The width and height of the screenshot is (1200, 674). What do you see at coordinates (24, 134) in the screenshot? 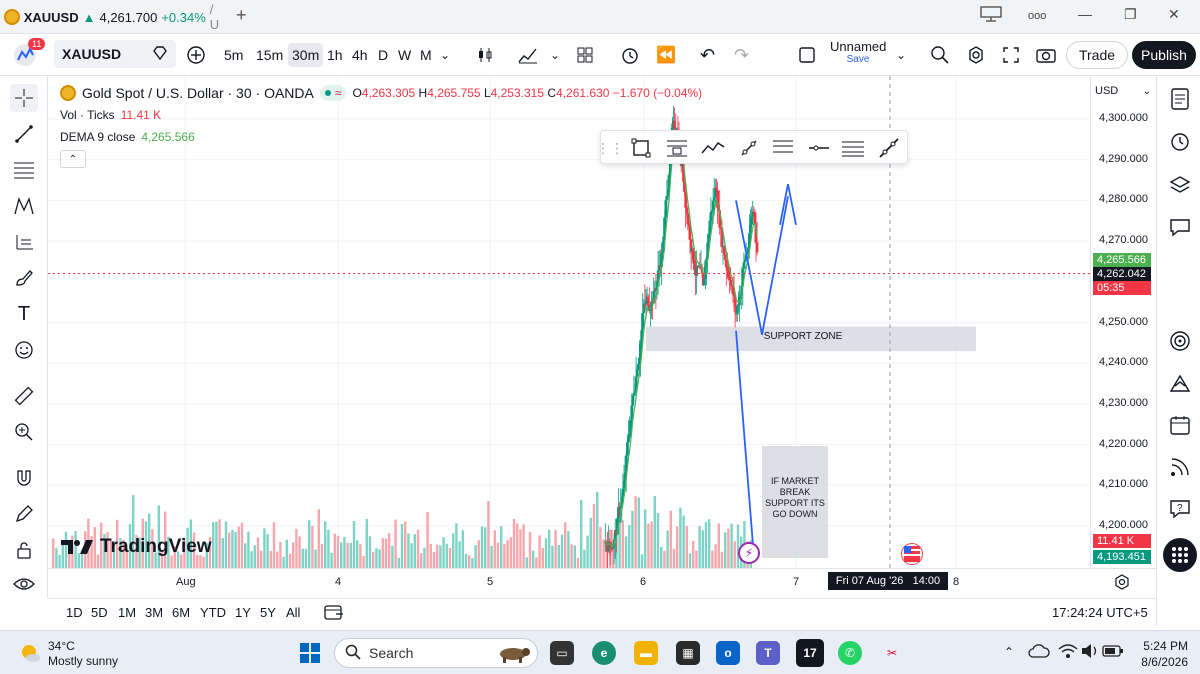
I see `trend-line-icon` at bounding box center [24, 134].